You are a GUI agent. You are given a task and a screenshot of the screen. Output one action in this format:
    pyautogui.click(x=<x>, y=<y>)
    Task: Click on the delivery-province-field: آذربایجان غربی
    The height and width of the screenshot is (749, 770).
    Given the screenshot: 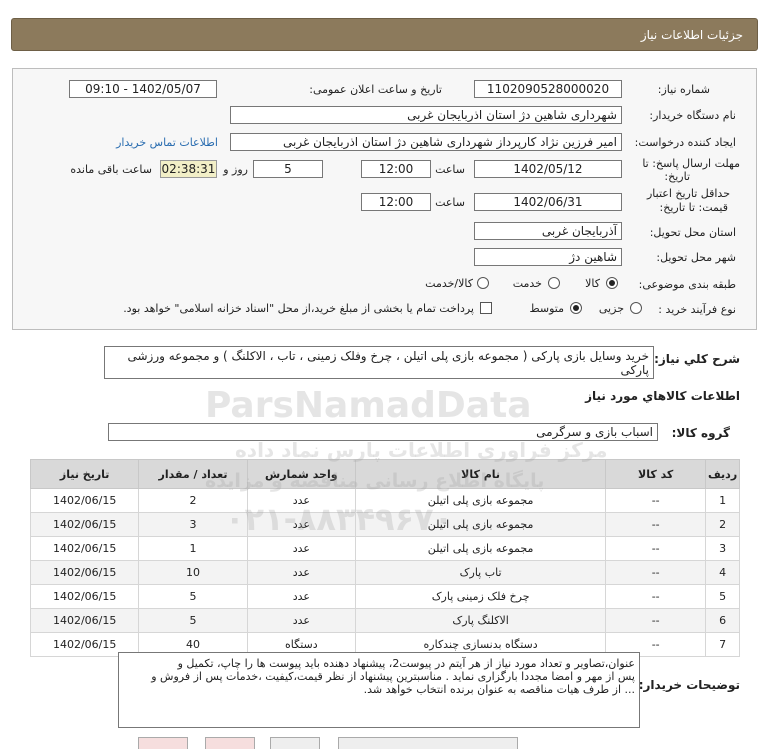 What is the action you would take?
    pyautogui.click(x=548, y=231)
    